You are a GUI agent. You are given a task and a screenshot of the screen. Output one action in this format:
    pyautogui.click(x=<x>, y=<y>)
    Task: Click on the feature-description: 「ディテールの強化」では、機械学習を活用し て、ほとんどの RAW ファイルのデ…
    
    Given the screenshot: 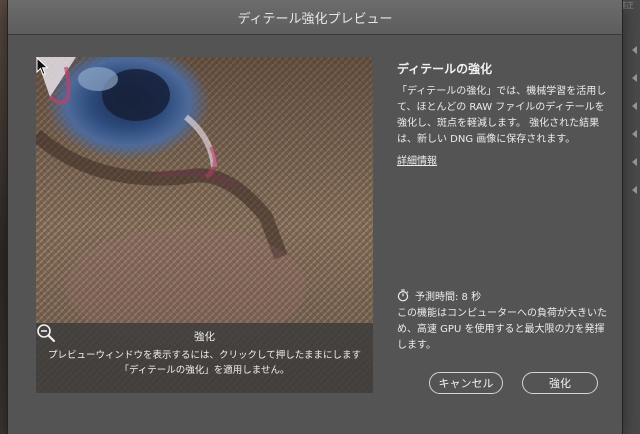 What is the action you would take?
    pyautogui.click(x=506, y=116)
    